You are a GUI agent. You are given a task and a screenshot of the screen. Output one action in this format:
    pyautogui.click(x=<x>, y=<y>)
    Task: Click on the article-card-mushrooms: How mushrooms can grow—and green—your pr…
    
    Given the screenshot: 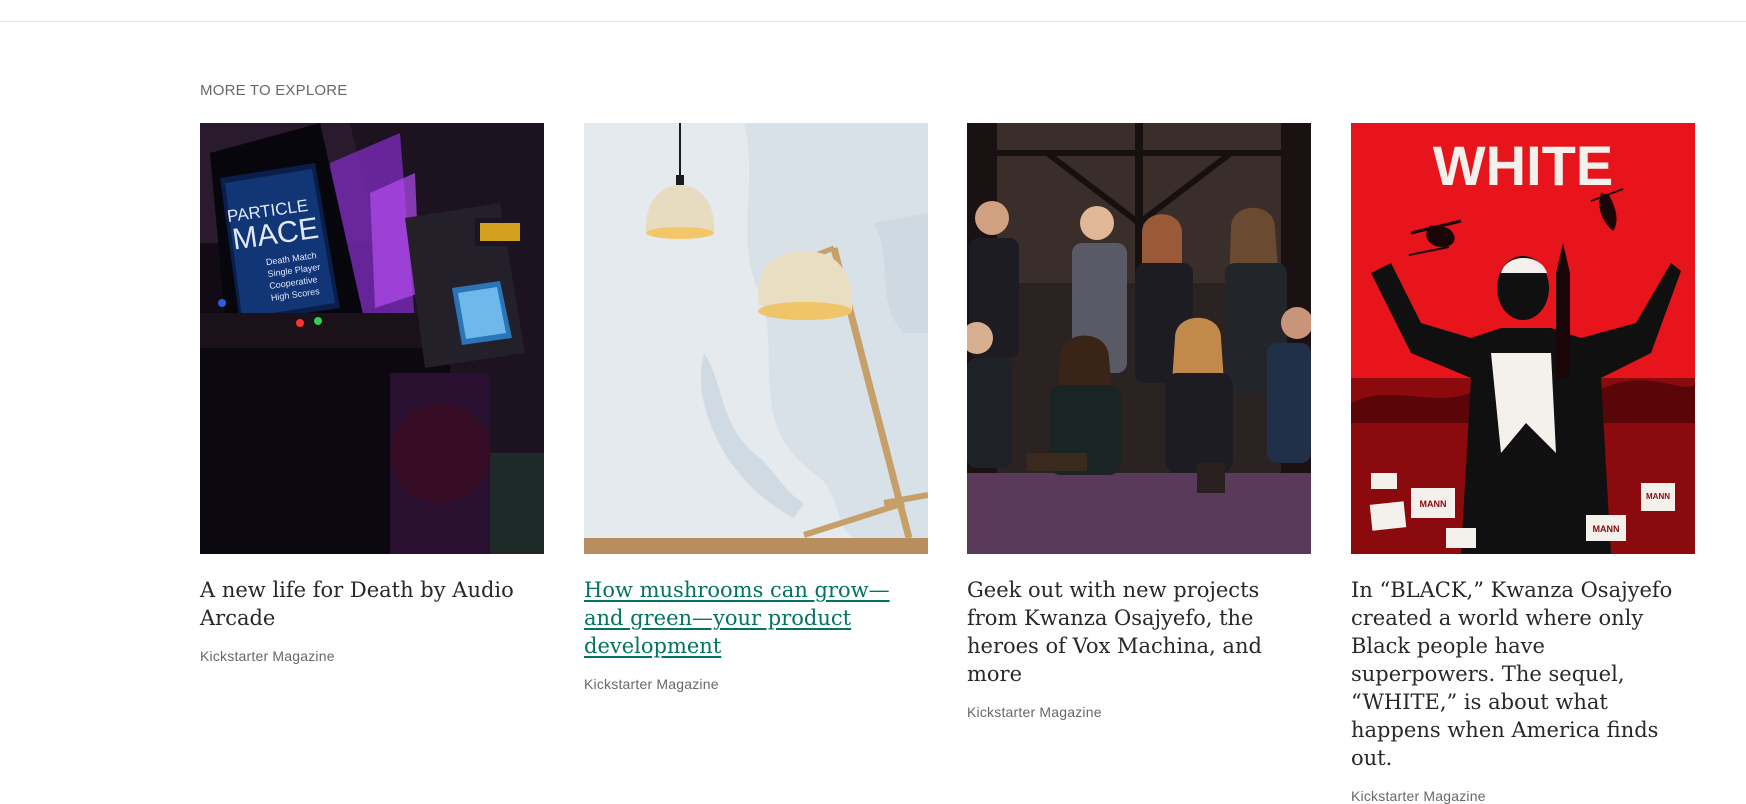 What is the action you would take?
    pyautogui.click(x=756, y=407)
    